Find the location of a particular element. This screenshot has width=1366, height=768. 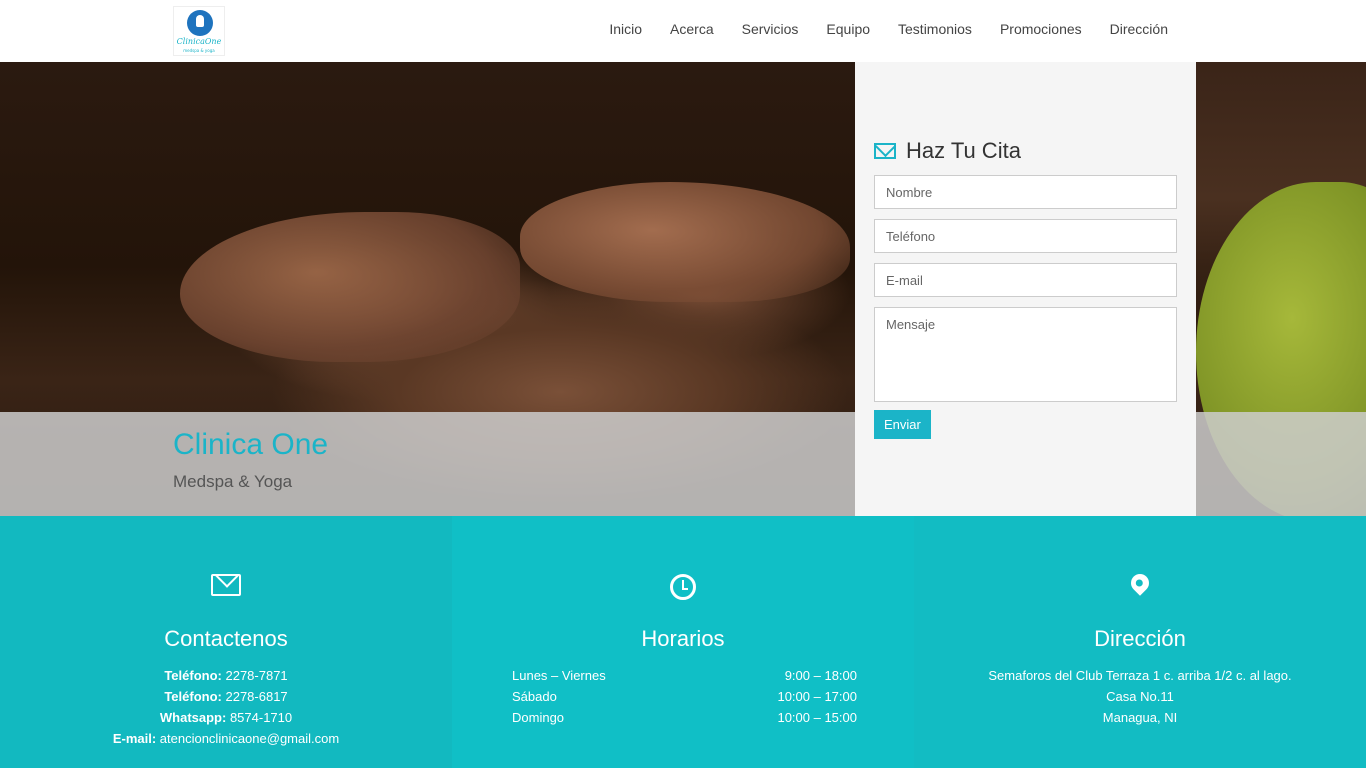

hours-time: 9:00 – 18:00 is located at coordinates (820, 675).